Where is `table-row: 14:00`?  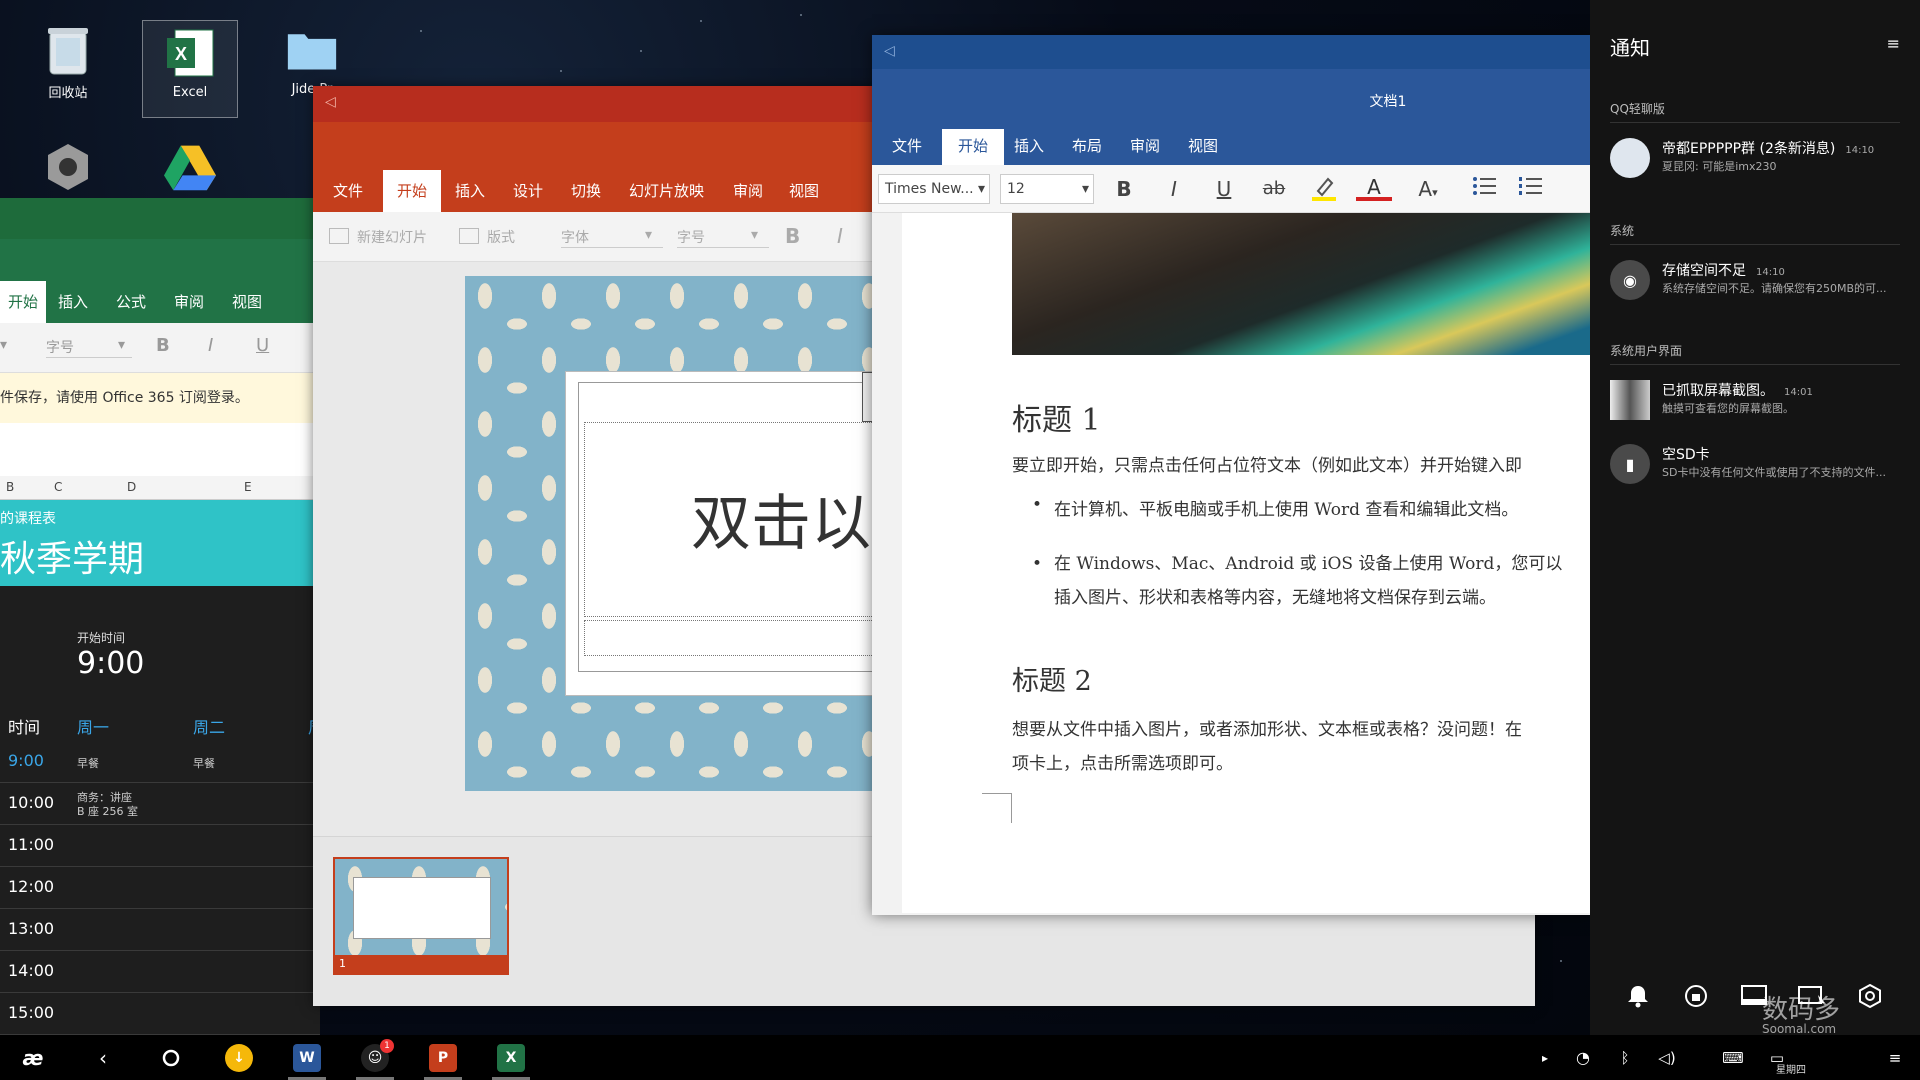 table-row: 14:00 is located at coordinates (160, 972).